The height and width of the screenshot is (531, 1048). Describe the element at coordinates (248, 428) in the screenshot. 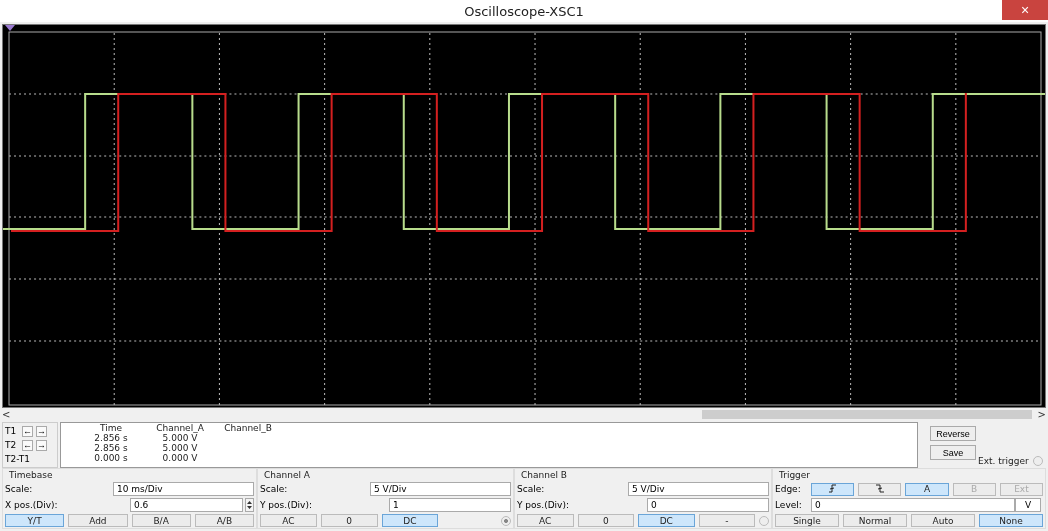

I see `column-header: Channel_B` at that location.